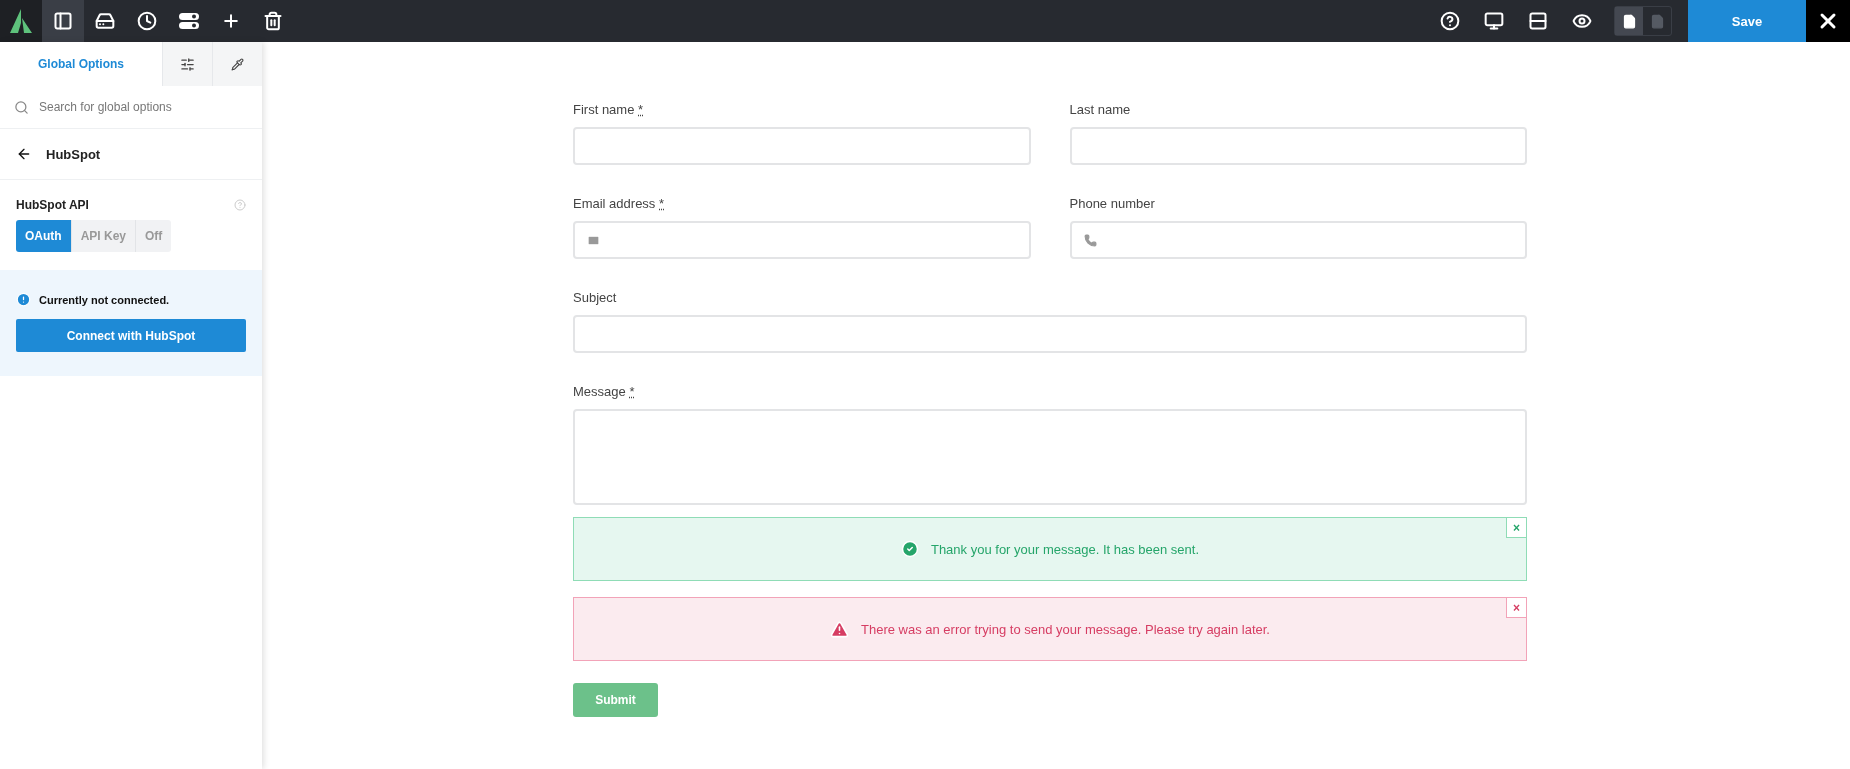  Describe the element at coordinates (609, 109) in the screenshot. I see `field-label: First name *` at that location.